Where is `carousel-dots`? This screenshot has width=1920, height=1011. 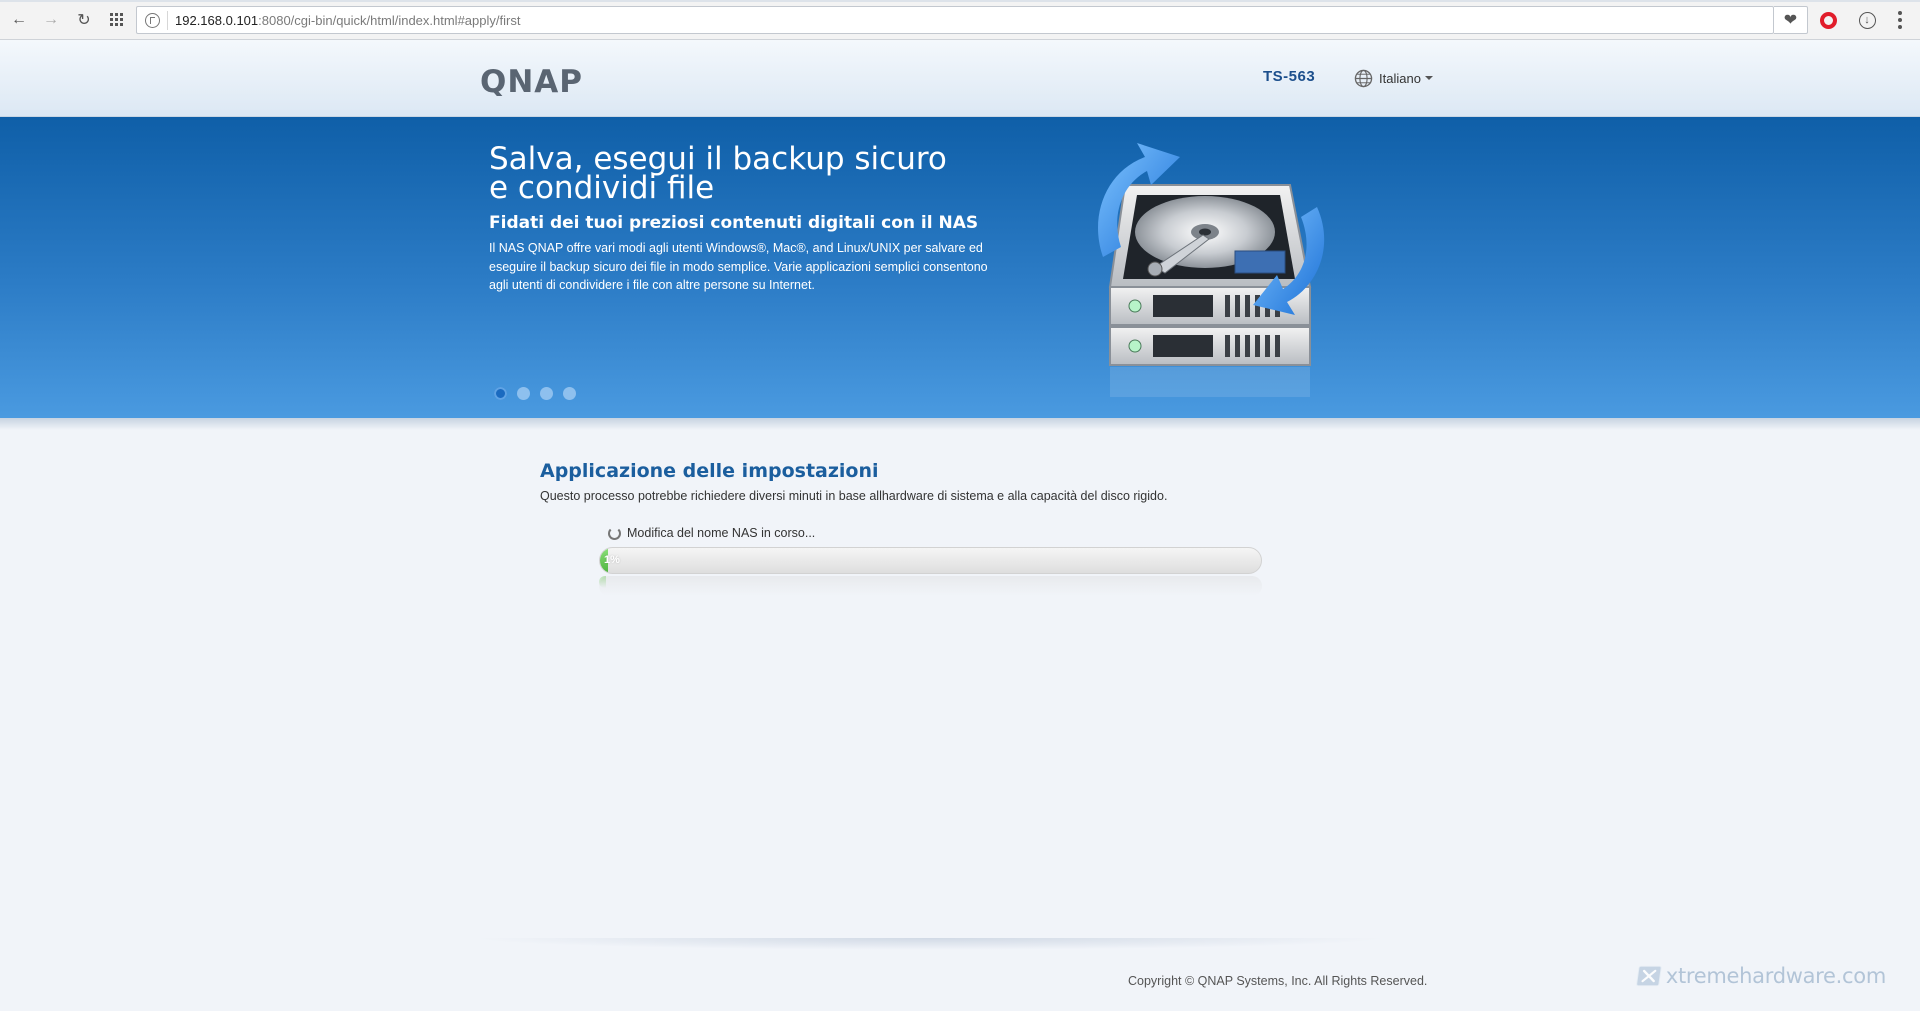
carousel-dots is located at coordinates (535, 393).